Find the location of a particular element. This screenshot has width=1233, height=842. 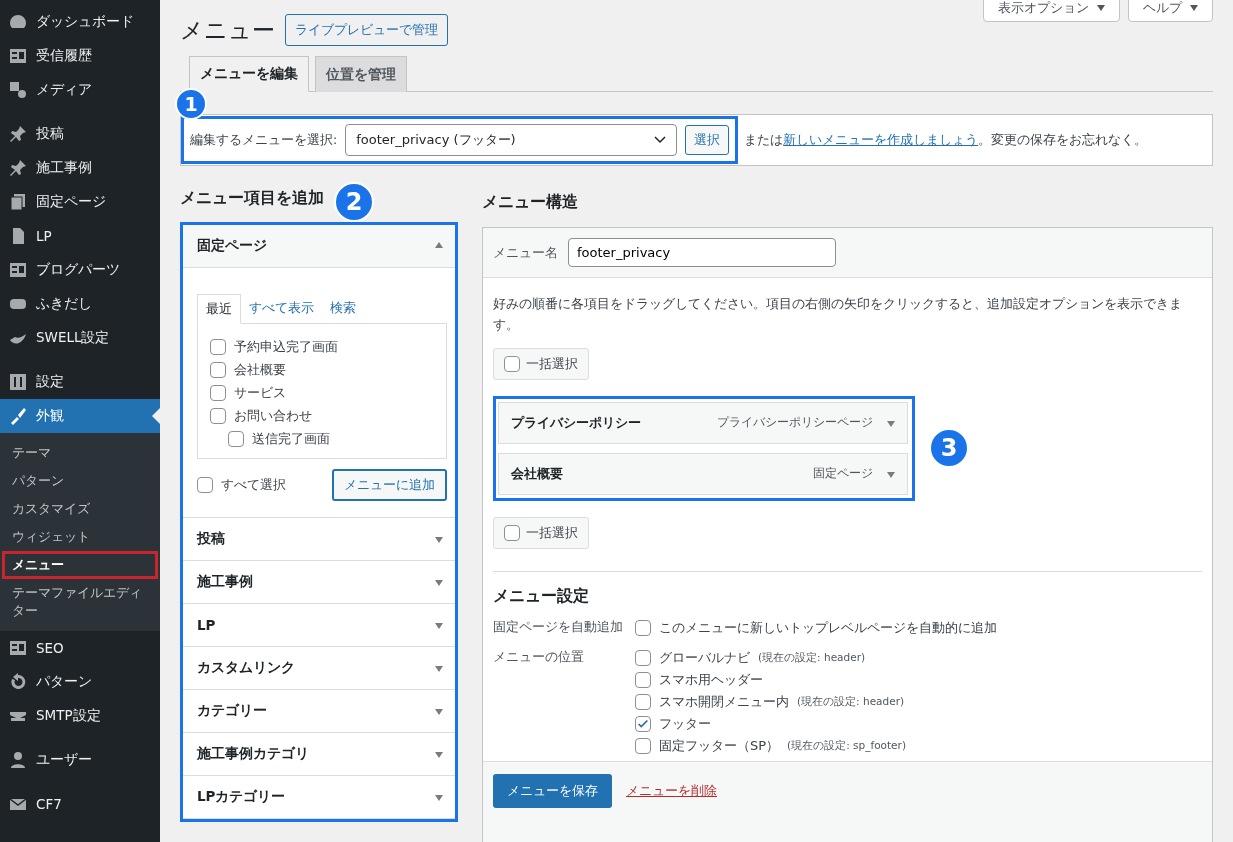

menu-name-field: footer_privacy is located at coordinates (702, 252).